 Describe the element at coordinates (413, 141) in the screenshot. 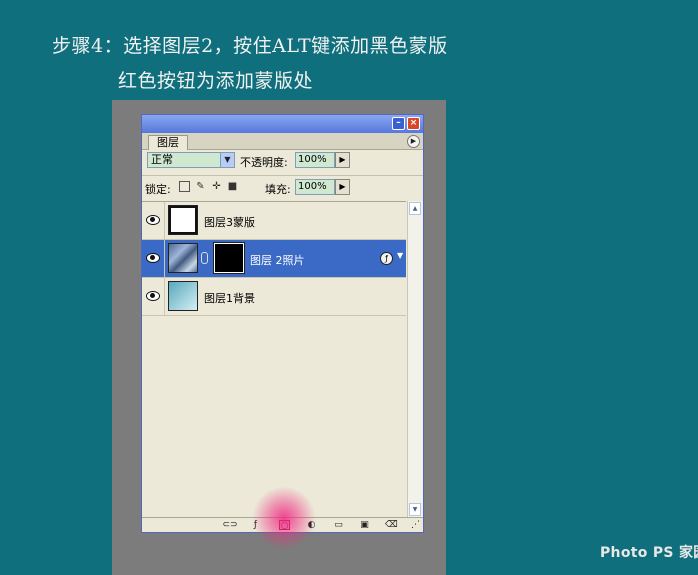

I see `panel-menu-icon: ▶` at that location.